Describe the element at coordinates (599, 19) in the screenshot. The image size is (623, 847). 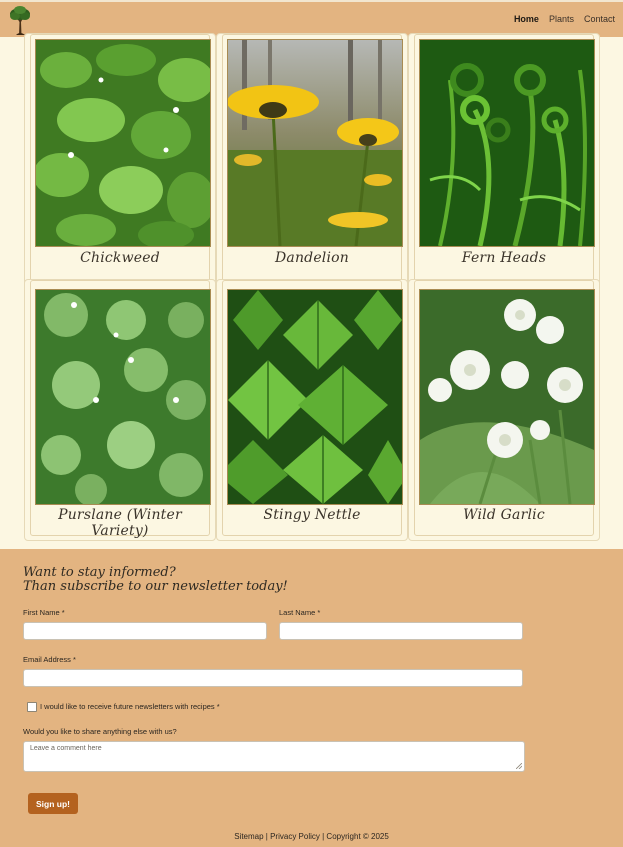
I see `nav-contact-link: Contact` at that location.